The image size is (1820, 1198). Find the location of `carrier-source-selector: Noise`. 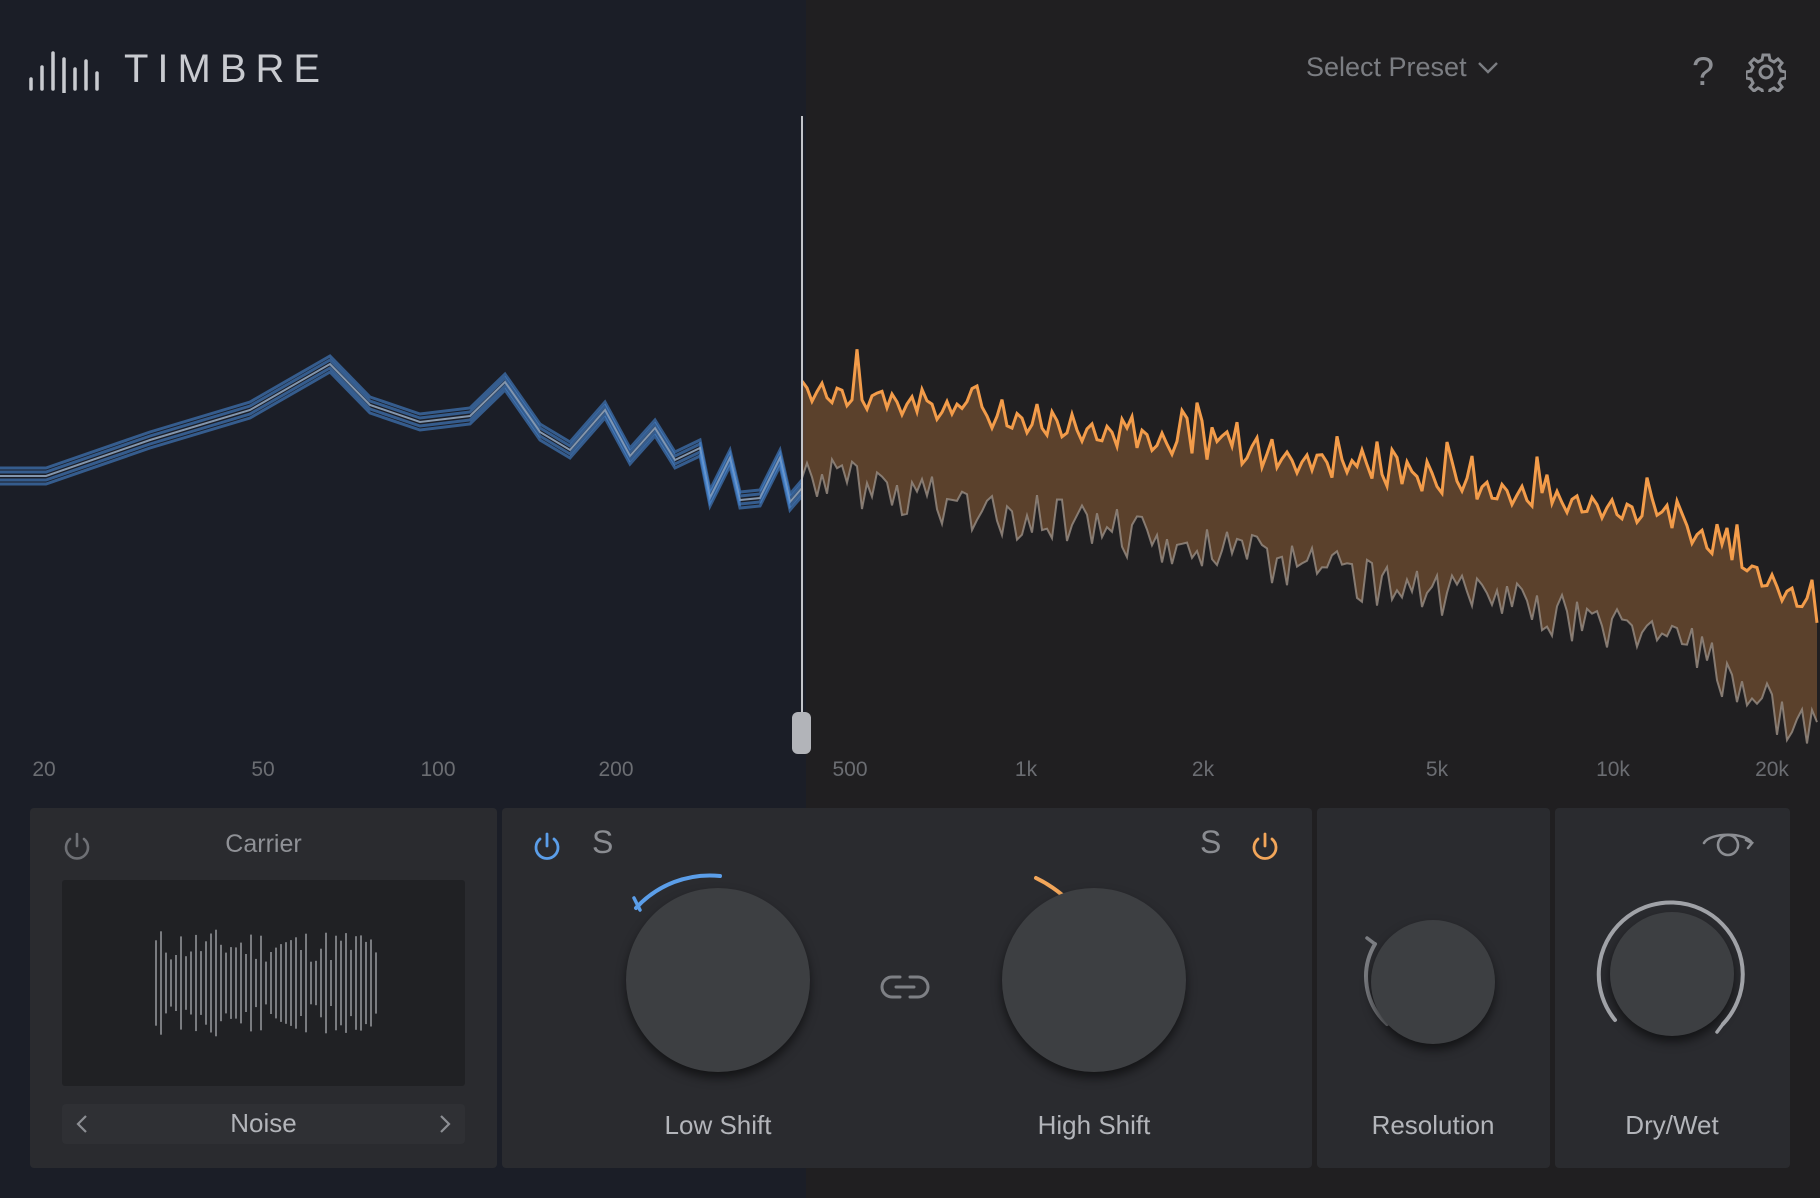

carrier-source-selector: Noise is located at coordinates (263, 1124).